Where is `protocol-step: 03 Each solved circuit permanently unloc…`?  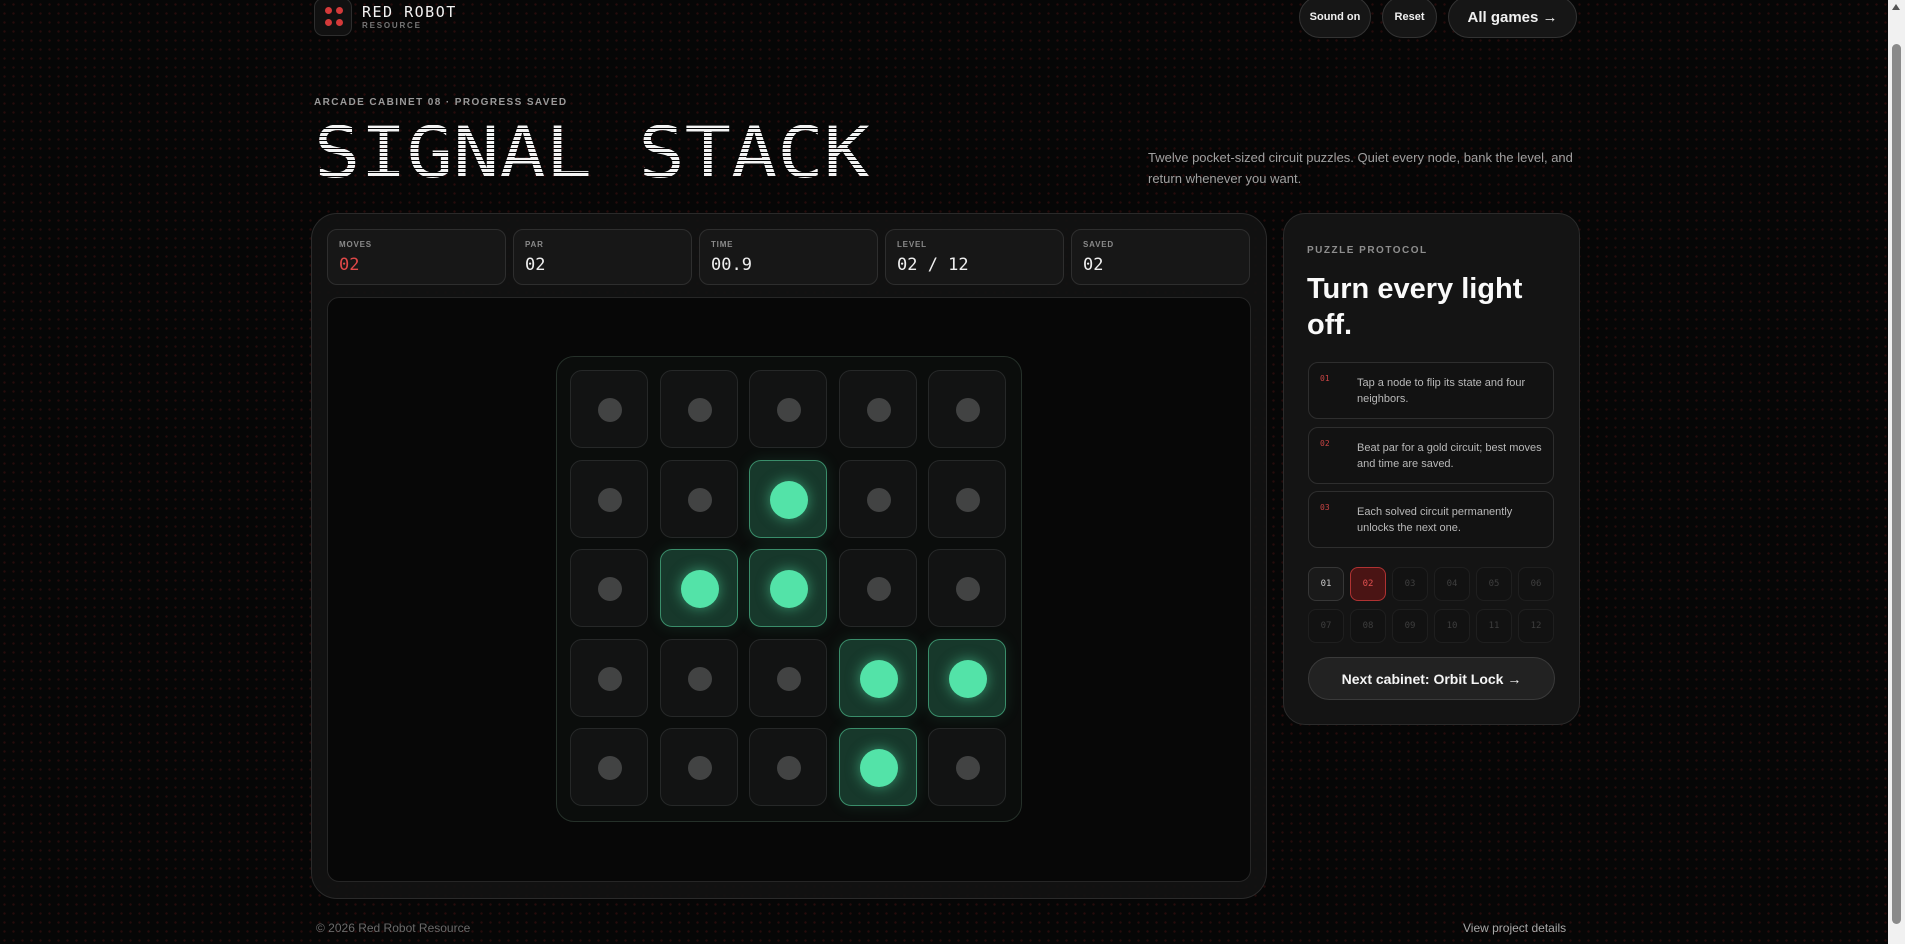 protocol-step: 03 Each solved circuit permanently unloc… is located at coordinates (1431, 519).